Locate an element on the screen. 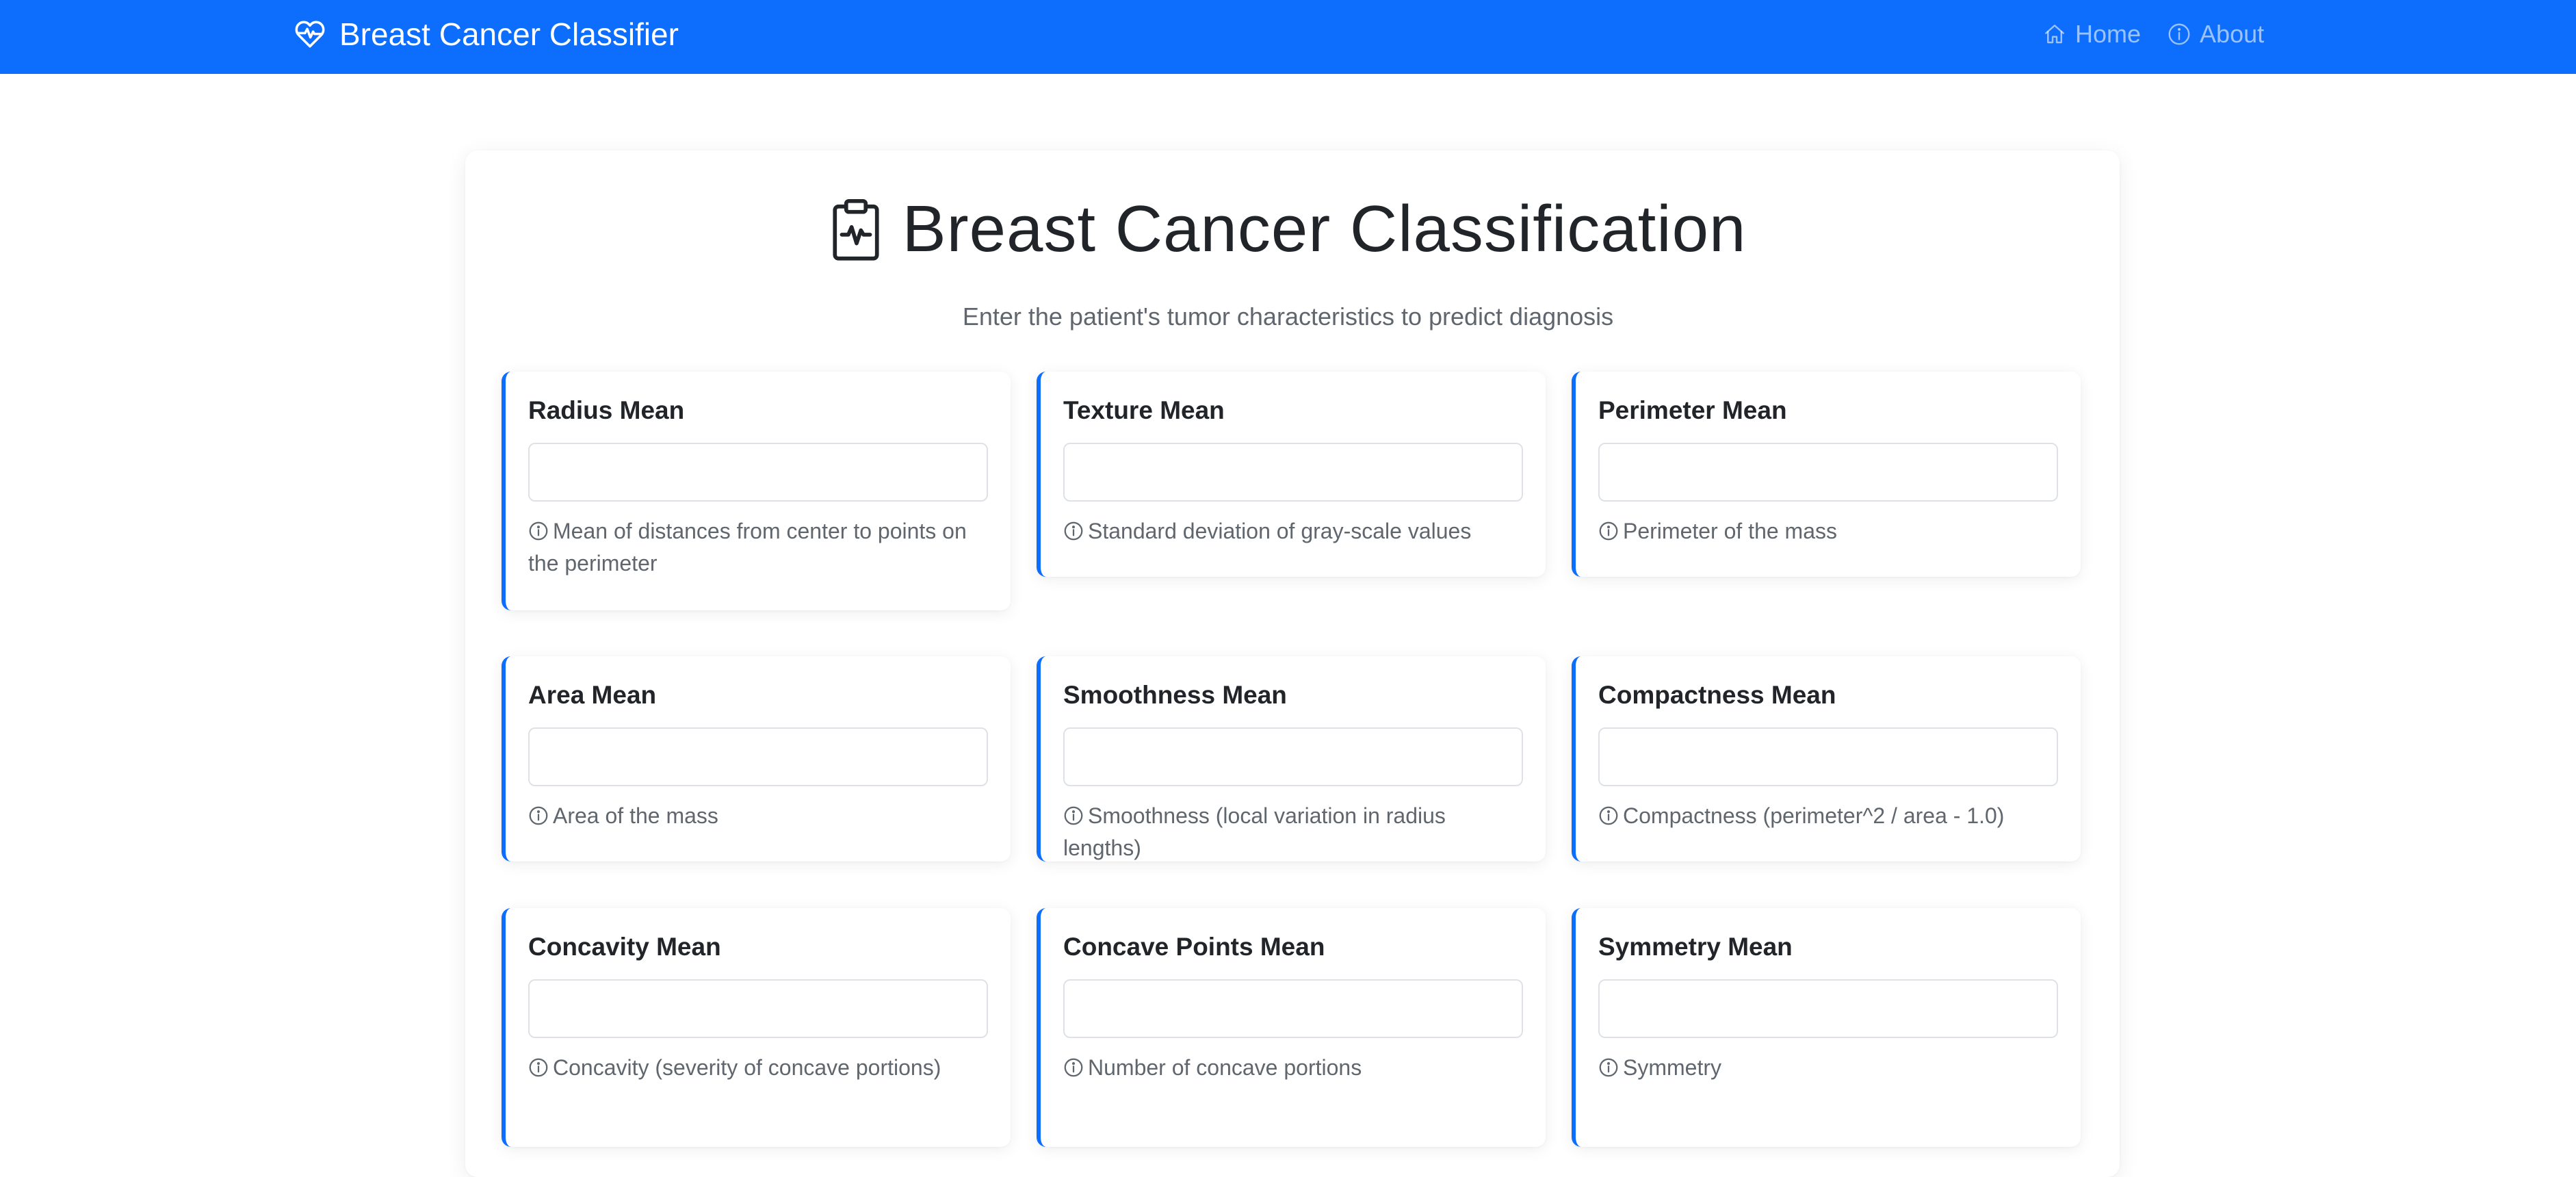  nav-links: Home About is located at coordinates (2153, 34).